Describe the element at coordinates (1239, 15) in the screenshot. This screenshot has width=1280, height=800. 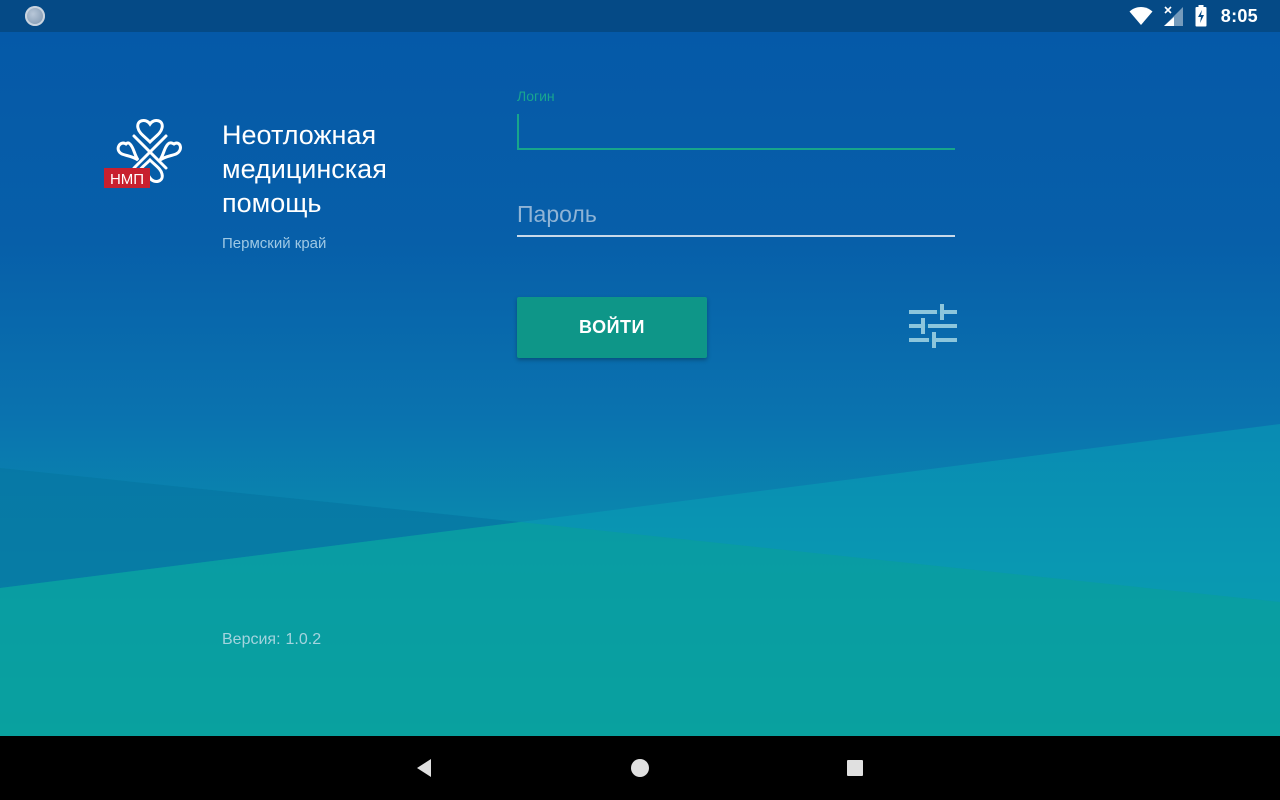
I see `status-time: 8:05` at that location.